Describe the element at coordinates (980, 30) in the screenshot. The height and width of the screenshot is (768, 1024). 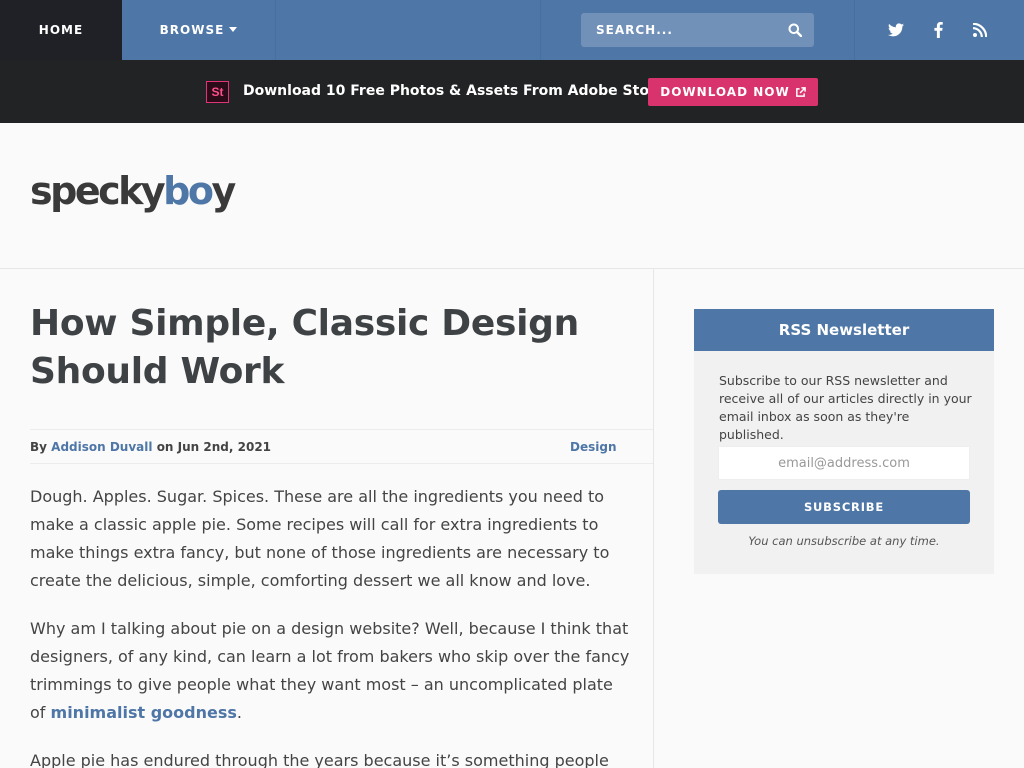
I see `rss-icon` at that location.